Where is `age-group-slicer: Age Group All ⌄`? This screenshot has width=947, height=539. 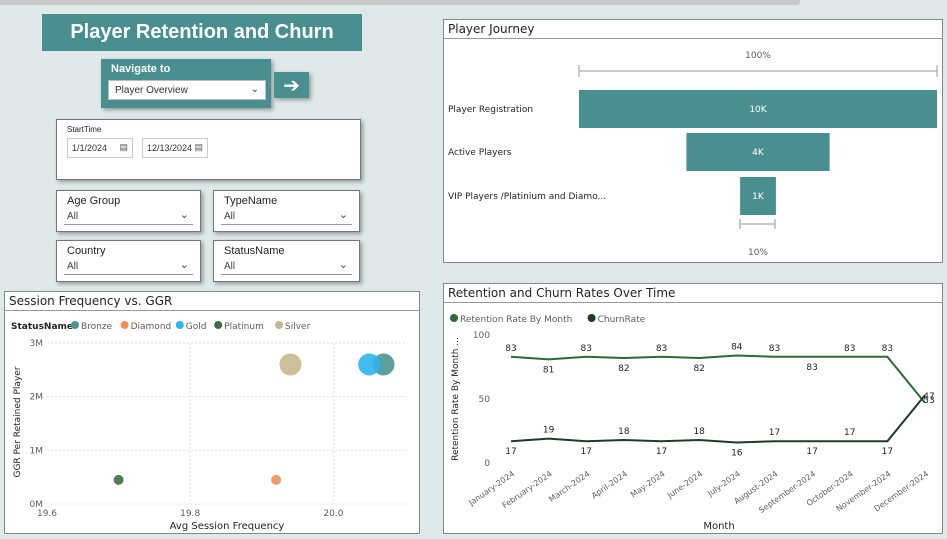
age-group-slicer: Age Group All ⌄ is located at coordinates (128, 211).